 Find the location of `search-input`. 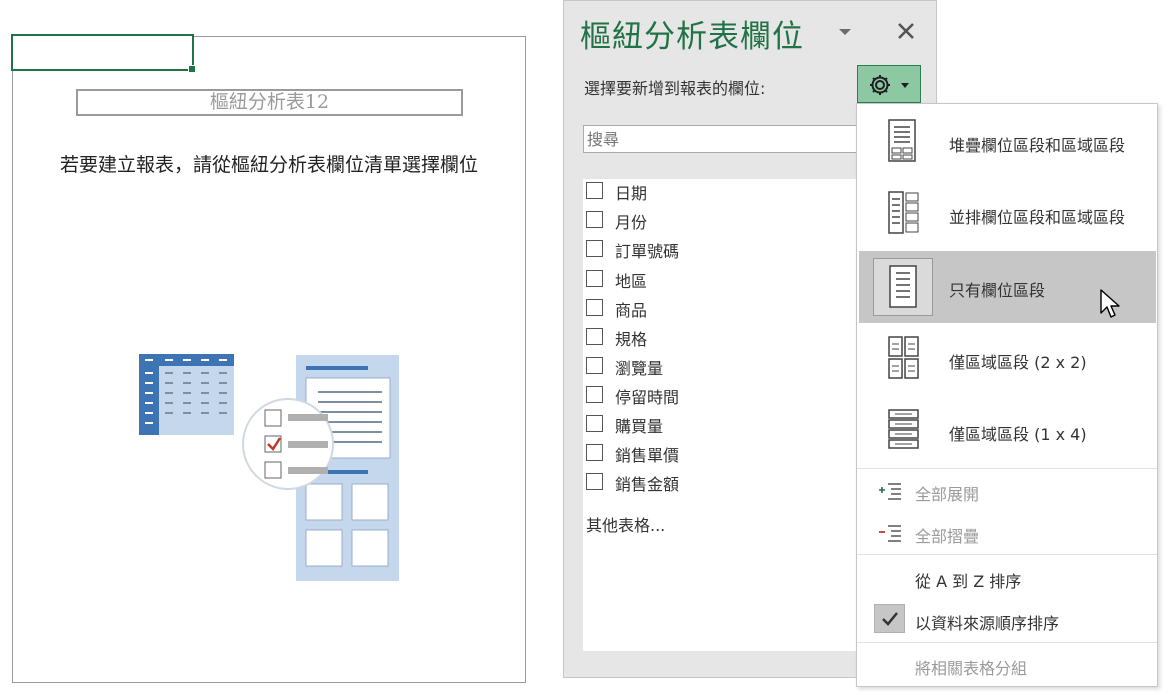

search-input is located at coordinates (733, 139).